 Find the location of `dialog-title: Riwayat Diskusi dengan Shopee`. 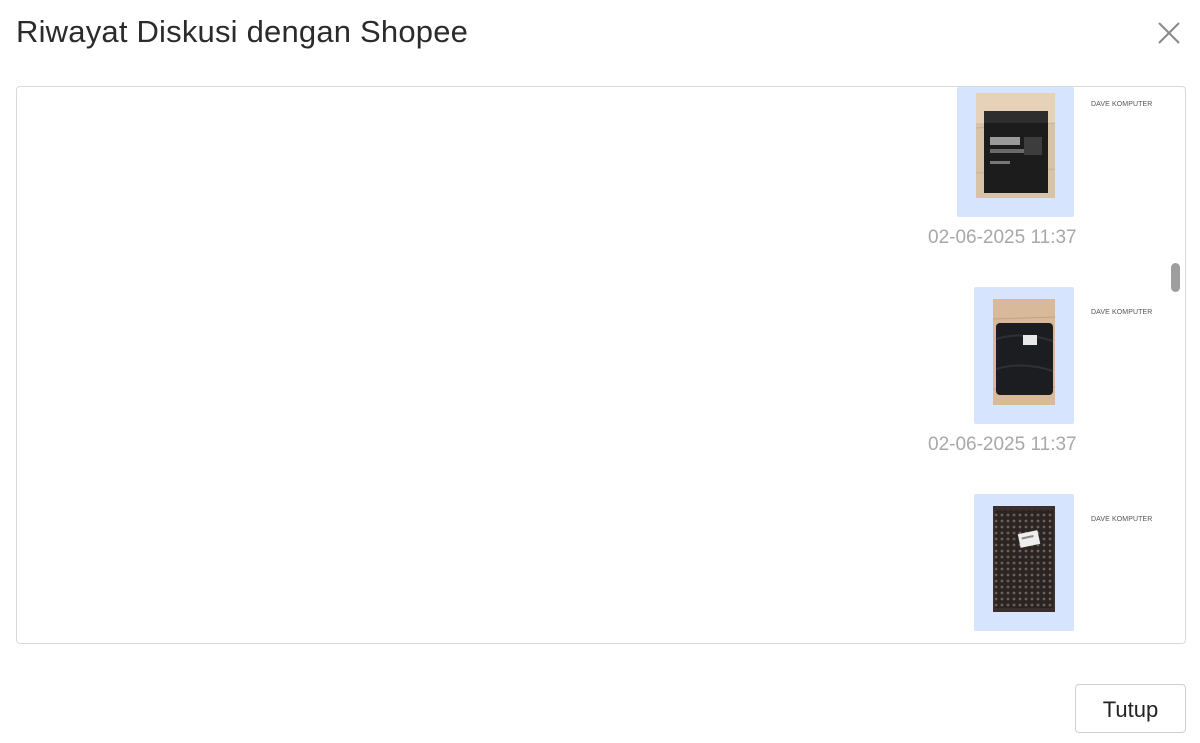

dialog-title: Riwayat Diskusi dengan Shopee is located at coordinates (242, 31).